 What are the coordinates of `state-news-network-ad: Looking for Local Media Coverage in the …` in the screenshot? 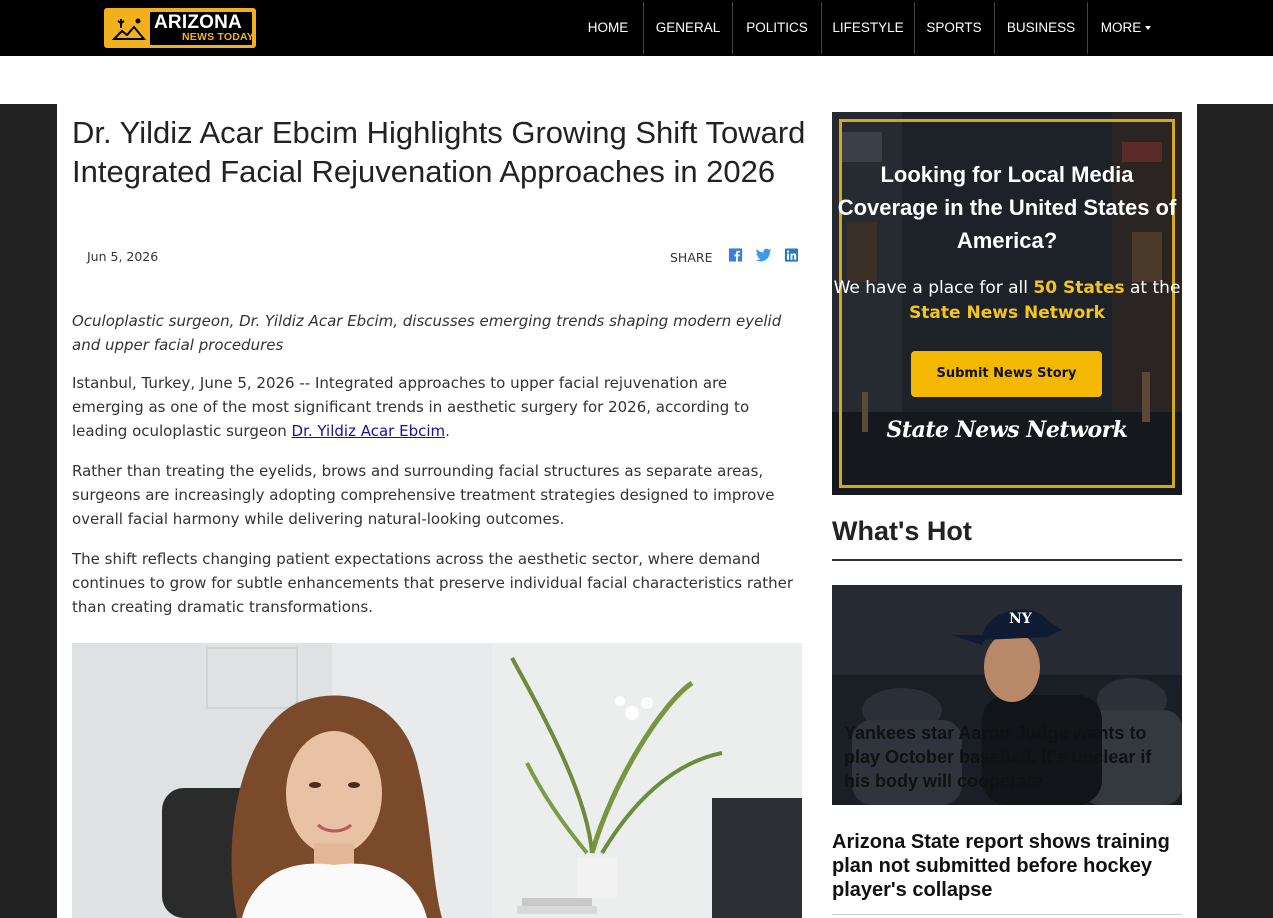 It's located at (1007, 303).